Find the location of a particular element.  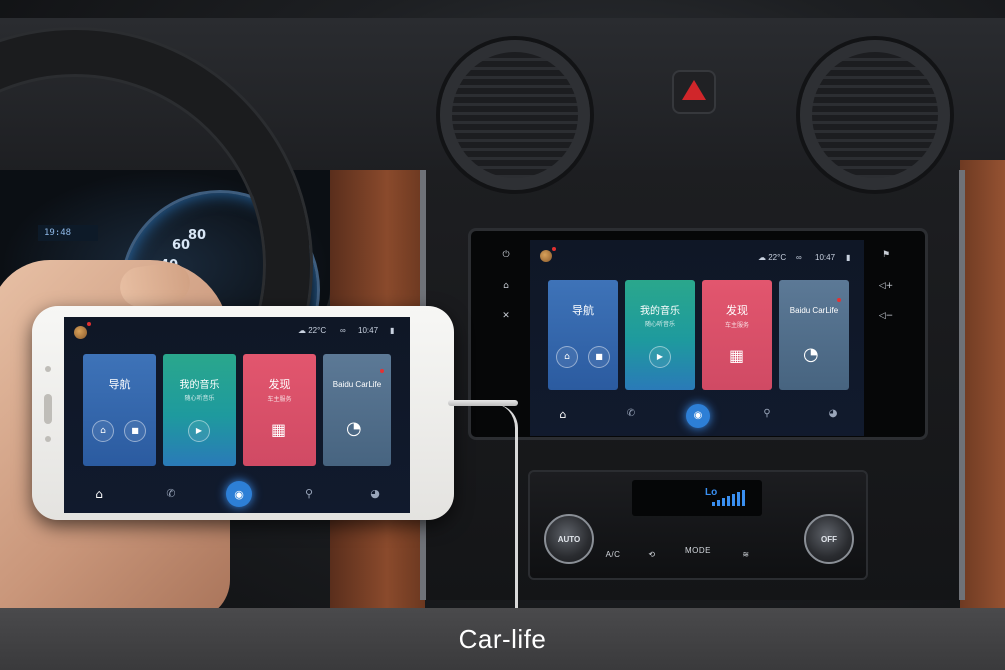

phone-camera is located at coordinates (48, 439).